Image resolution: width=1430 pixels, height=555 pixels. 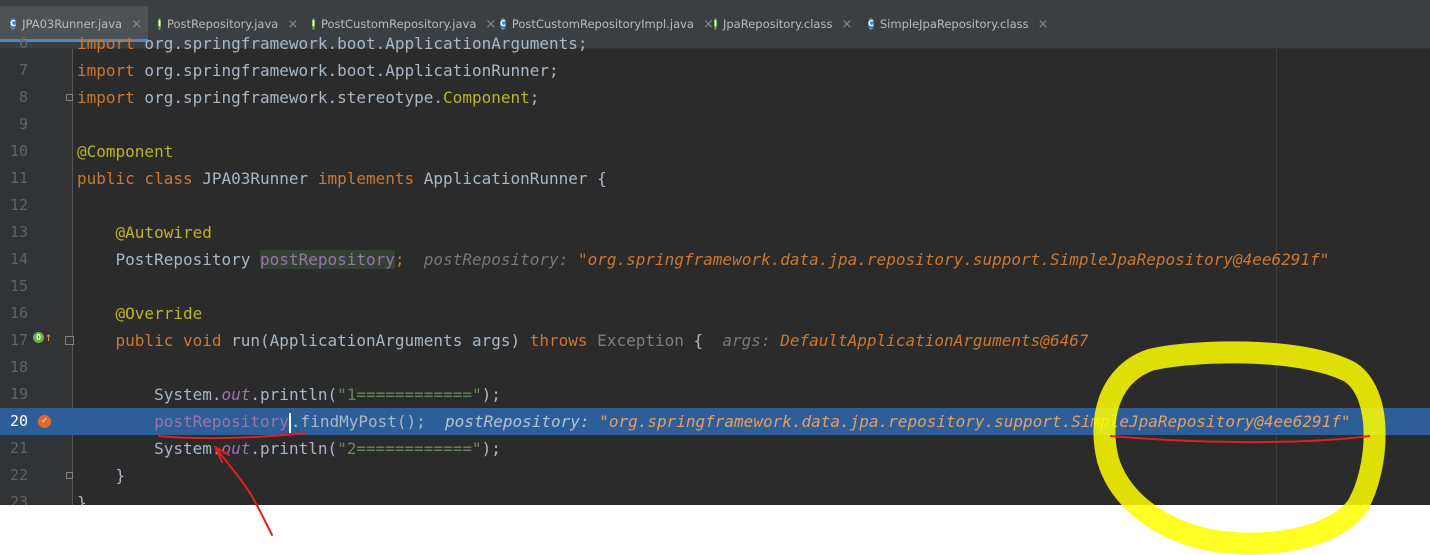 I want to click on exception-type: Exception, so click(x=635, y=340).